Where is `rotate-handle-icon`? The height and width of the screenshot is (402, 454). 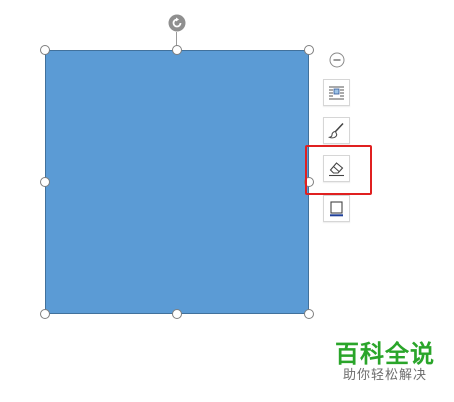
rotate-handle-icon is located at coordinates (177, 23).